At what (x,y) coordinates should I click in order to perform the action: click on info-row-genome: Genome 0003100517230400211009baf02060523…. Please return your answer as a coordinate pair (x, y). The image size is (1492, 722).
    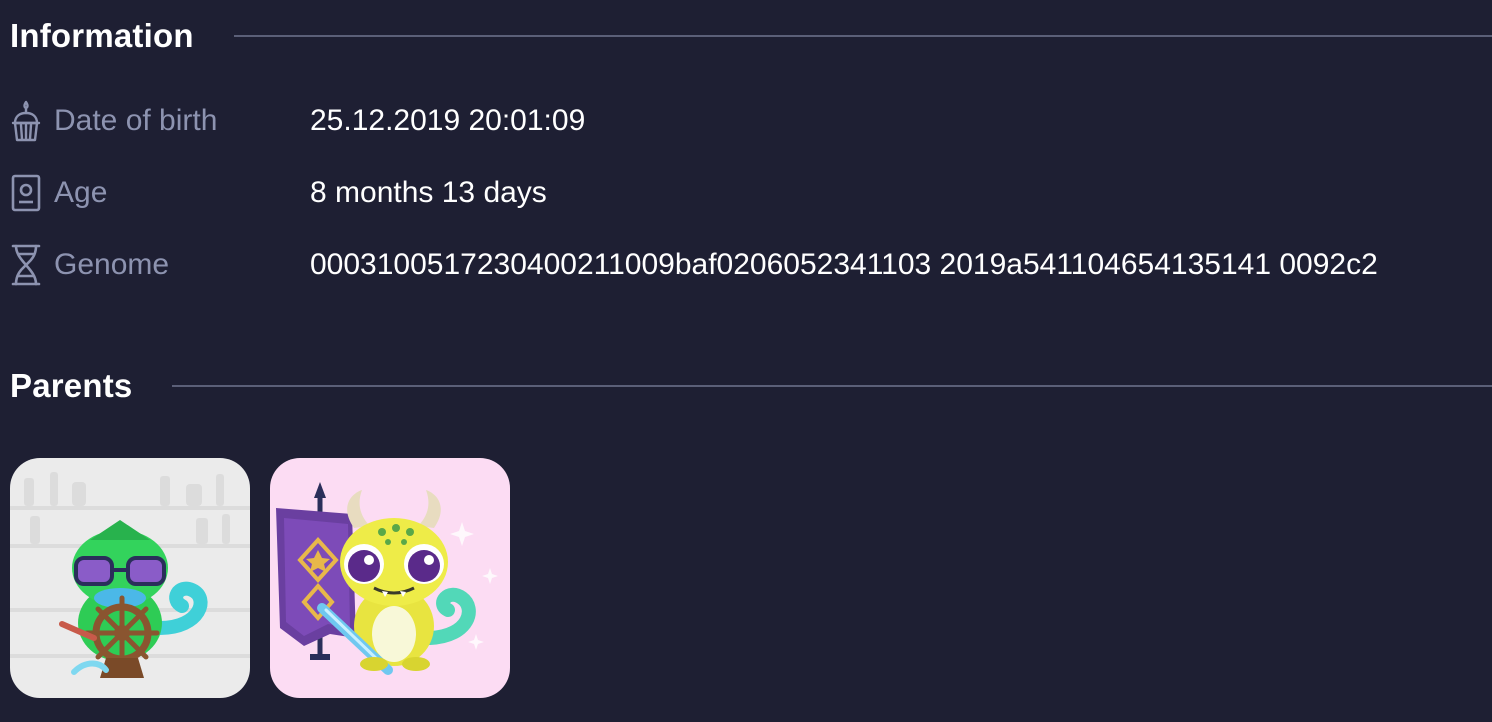
    Looking at the image, I should click on (694, 265).